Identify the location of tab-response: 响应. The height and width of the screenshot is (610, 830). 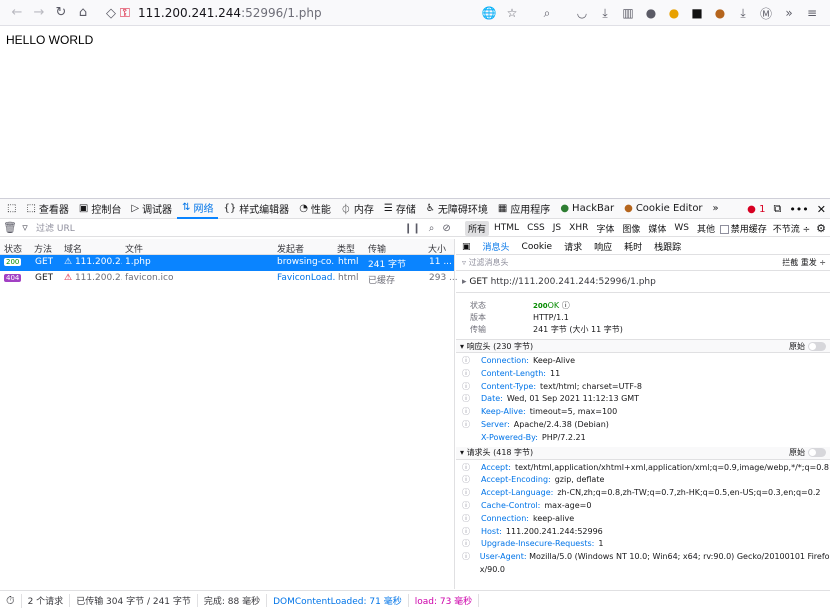
(603, 246).